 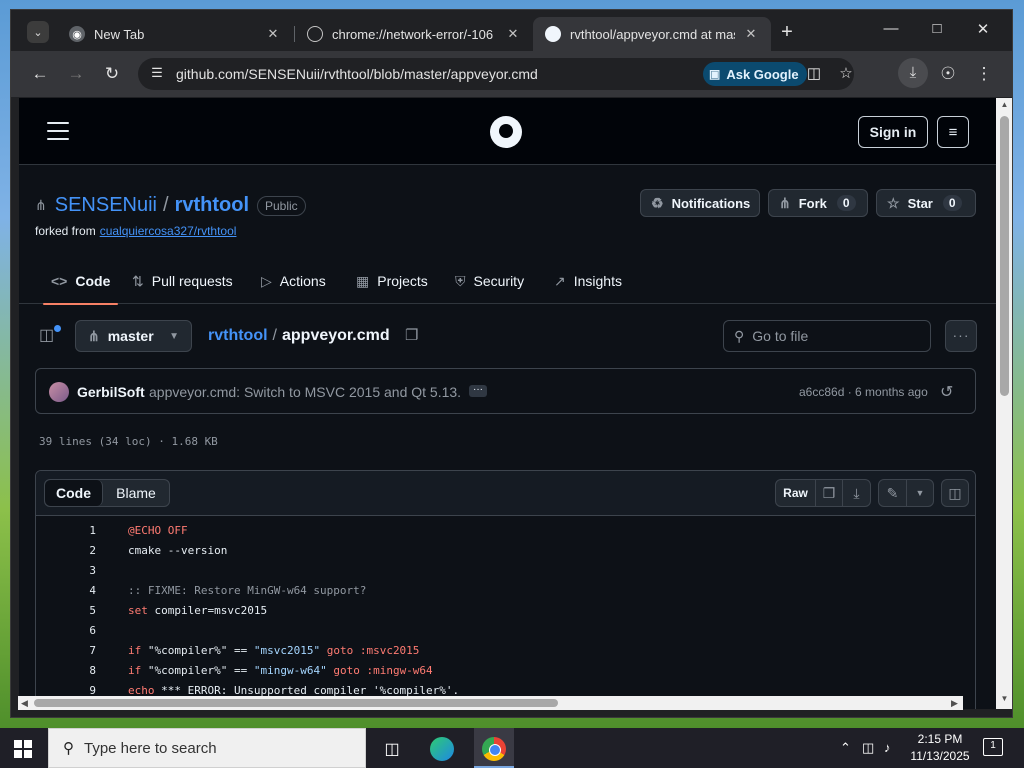 What do you see at coordinates (489, 281) in the screenshot?
I see `tab-security: ⛨ Security` at bounding box center [489, 281].